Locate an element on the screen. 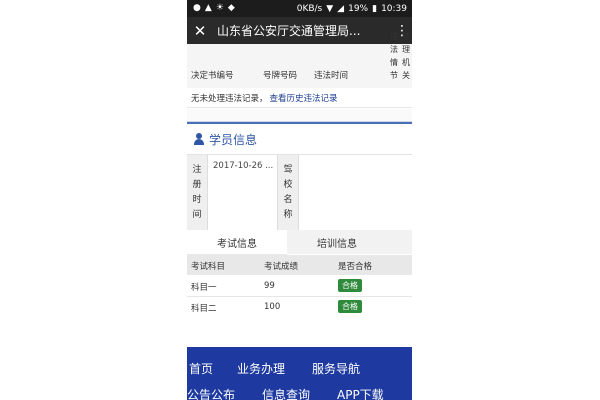 This screenshot has height=400, width=600. violations-empty-row: 无未处理违法记录， 查看历史违法记录 is located at coordinates (299, 98).